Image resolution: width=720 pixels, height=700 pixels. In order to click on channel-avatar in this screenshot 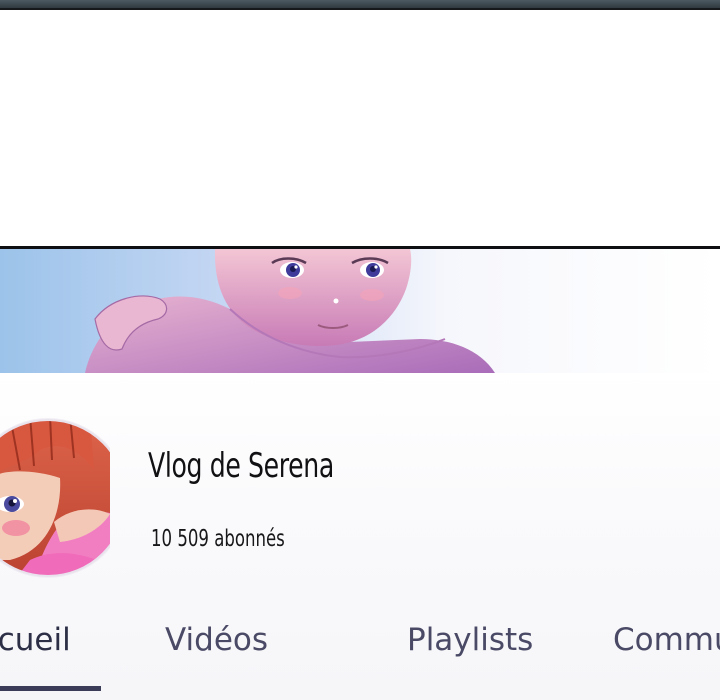, I will do `click(55, 498)`.